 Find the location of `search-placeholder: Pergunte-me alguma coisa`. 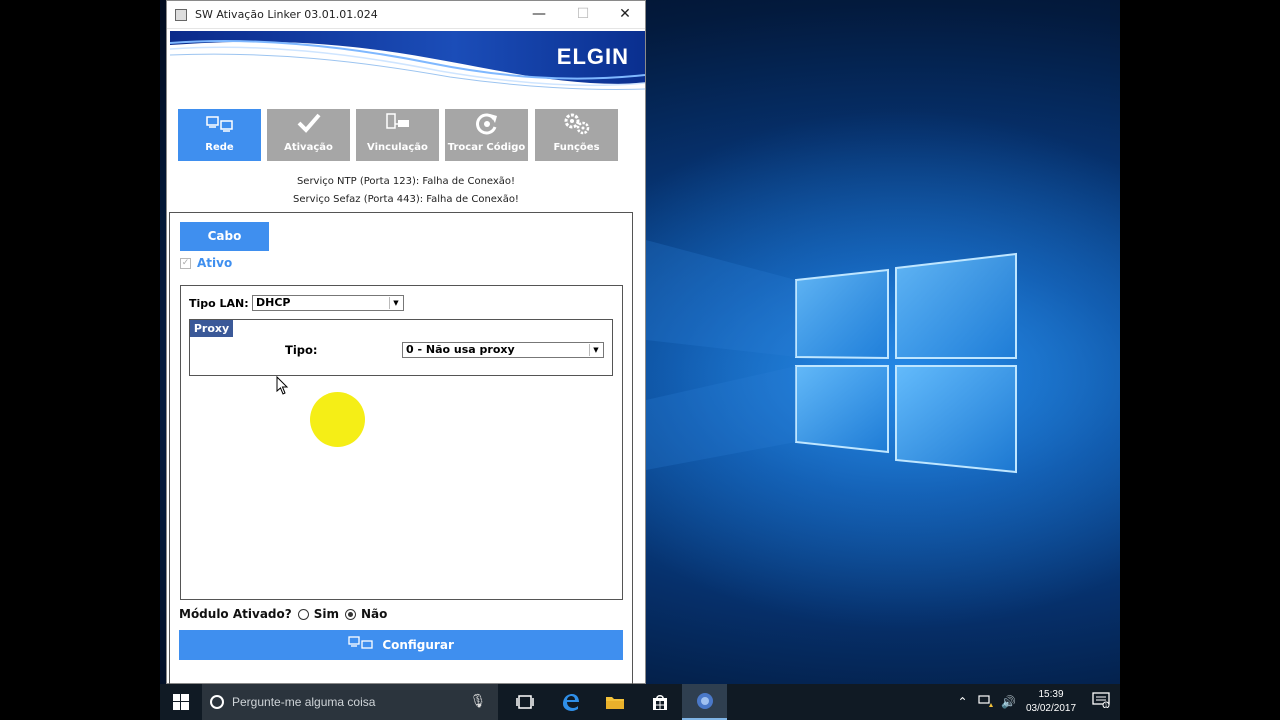

search-placeholder: Pergunte-me alguma coisa is located at coordinates (304, 702).